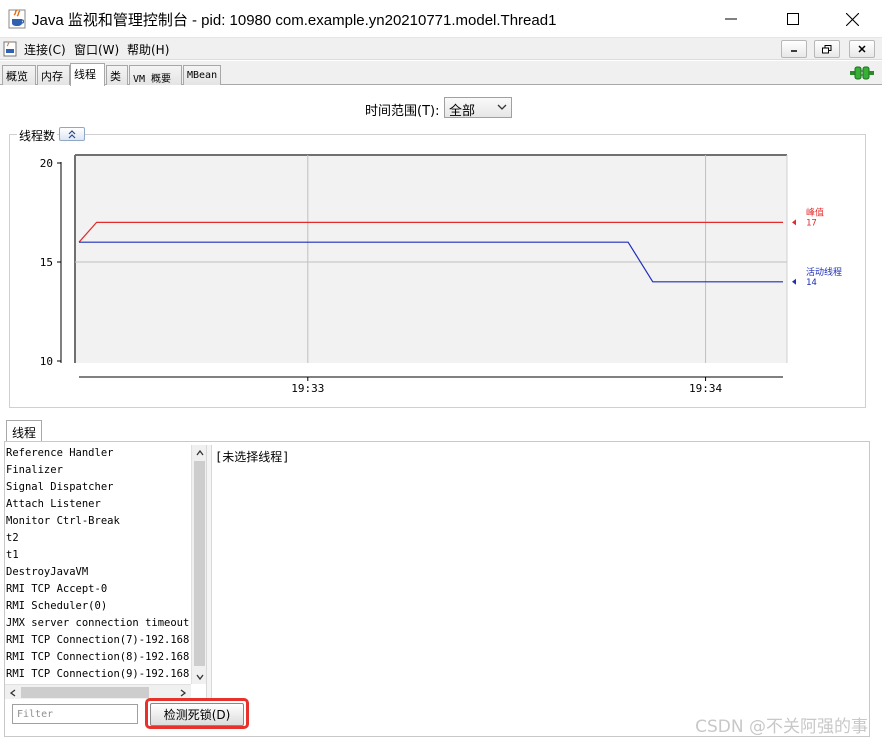 Image resolution: width=882 pixels, height=742 pixels. I want to click on document-icon, so click(10, 49).